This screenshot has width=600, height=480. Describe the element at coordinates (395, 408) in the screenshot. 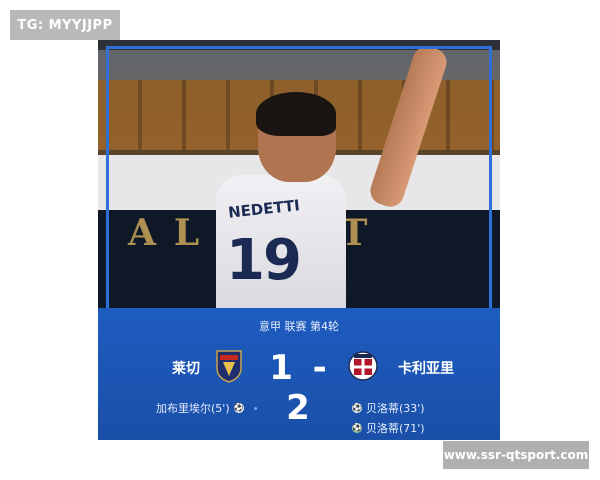

I see `away-scorer-label: 贝洛蒂(33')` at that location.